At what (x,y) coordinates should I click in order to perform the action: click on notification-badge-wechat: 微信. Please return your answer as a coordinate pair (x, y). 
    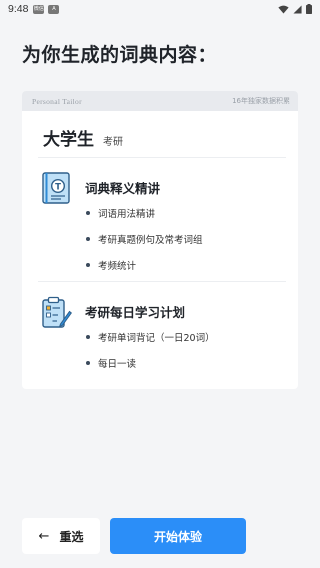
    Looking at the image, I should click on (39, 9).